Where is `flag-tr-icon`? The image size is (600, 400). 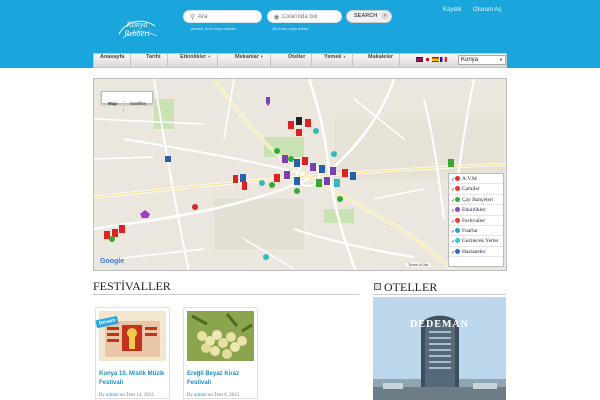 flag-tr-icon is located at coordinates (427, 59).